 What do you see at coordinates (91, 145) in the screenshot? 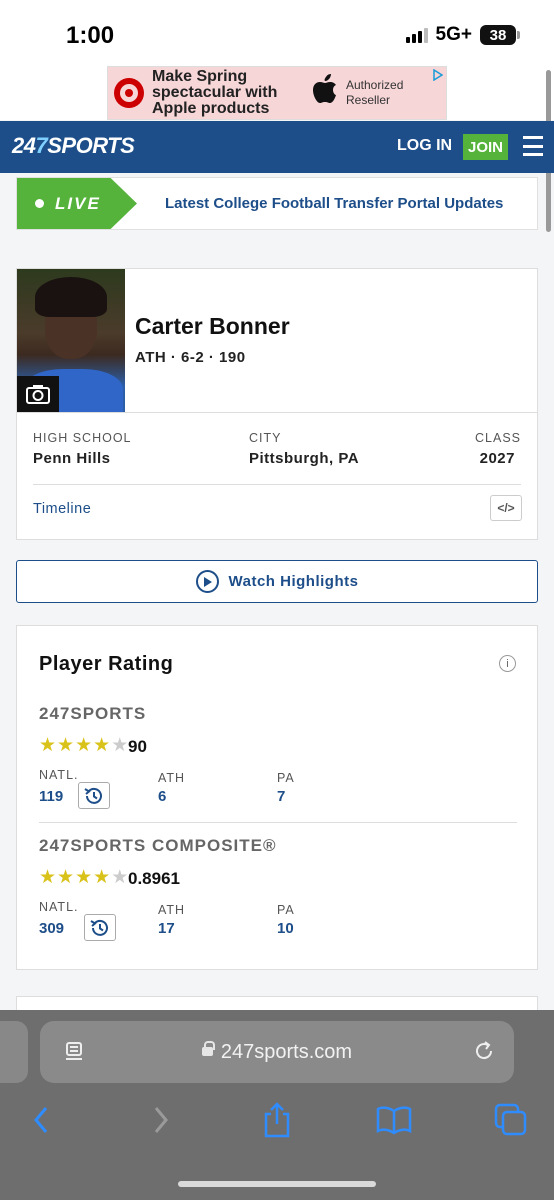
I see `logo-suffix: SPORTS` at bounding box center [91, 145].